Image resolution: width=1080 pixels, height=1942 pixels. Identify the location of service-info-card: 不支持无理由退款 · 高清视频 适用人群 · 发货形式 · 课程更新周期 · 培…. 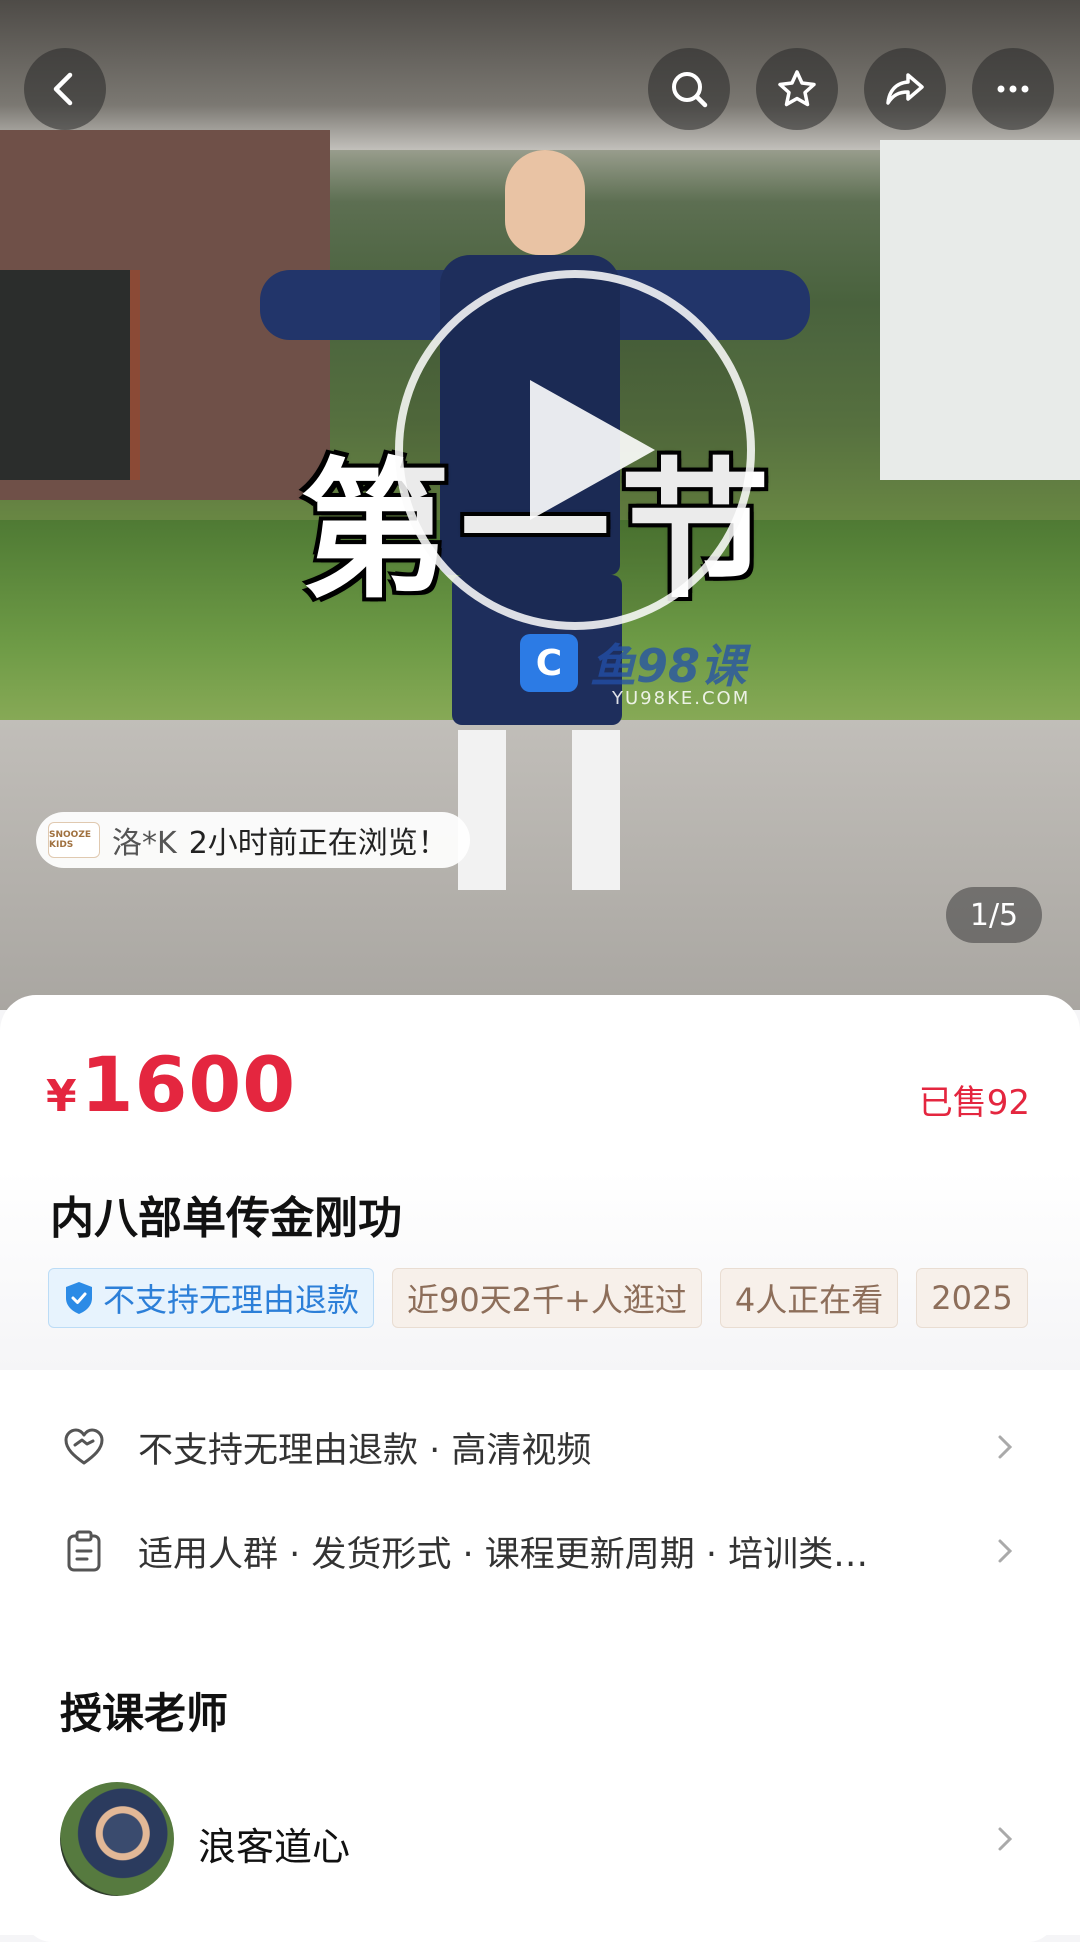
(540, 1497).